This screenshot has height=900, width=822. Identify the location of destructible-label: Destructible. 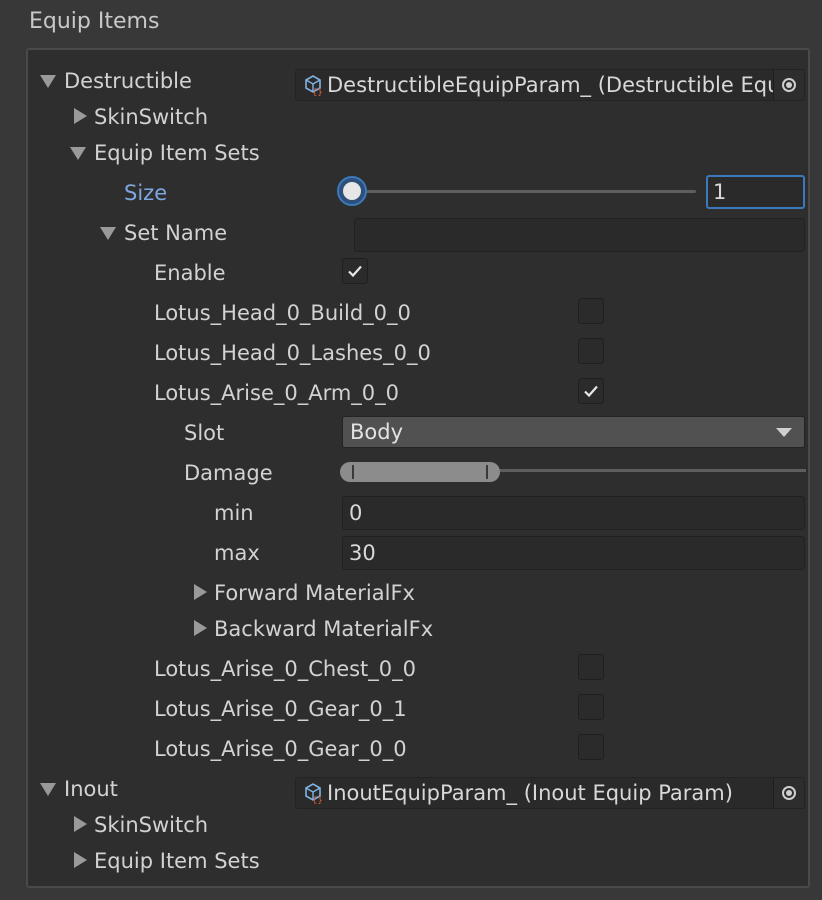
(128, 81).